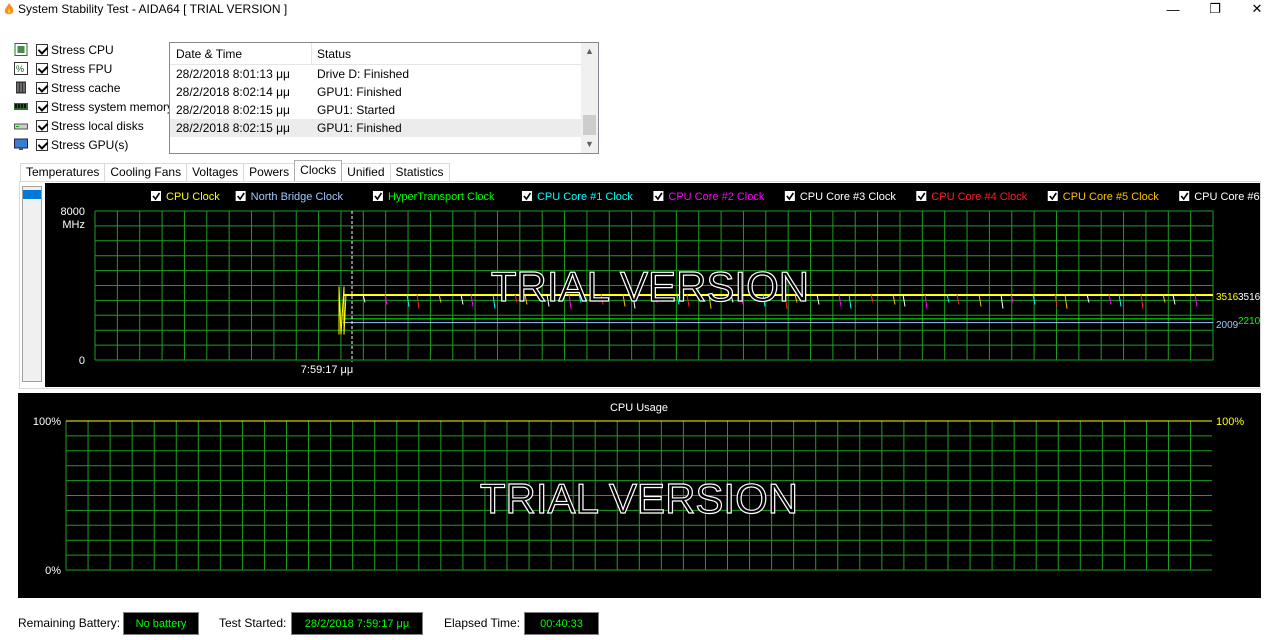  I want to click on scrollbar-thumb, so click(589, 125).